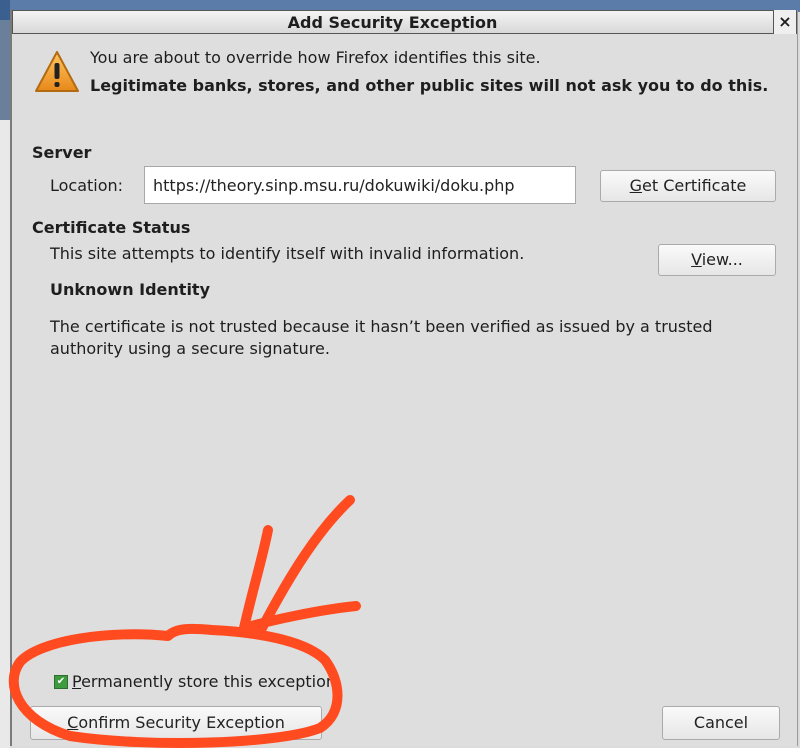 The image size is (800, 748). I want to click on get-certificate-button: Get Certificate, so click(688, 186).